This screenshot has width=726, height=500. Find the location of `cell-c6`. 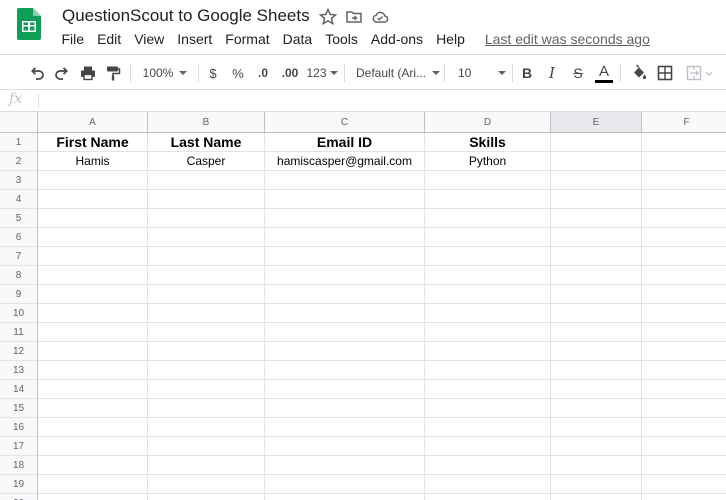

cell-c6 is located at coordinates (345, 237).